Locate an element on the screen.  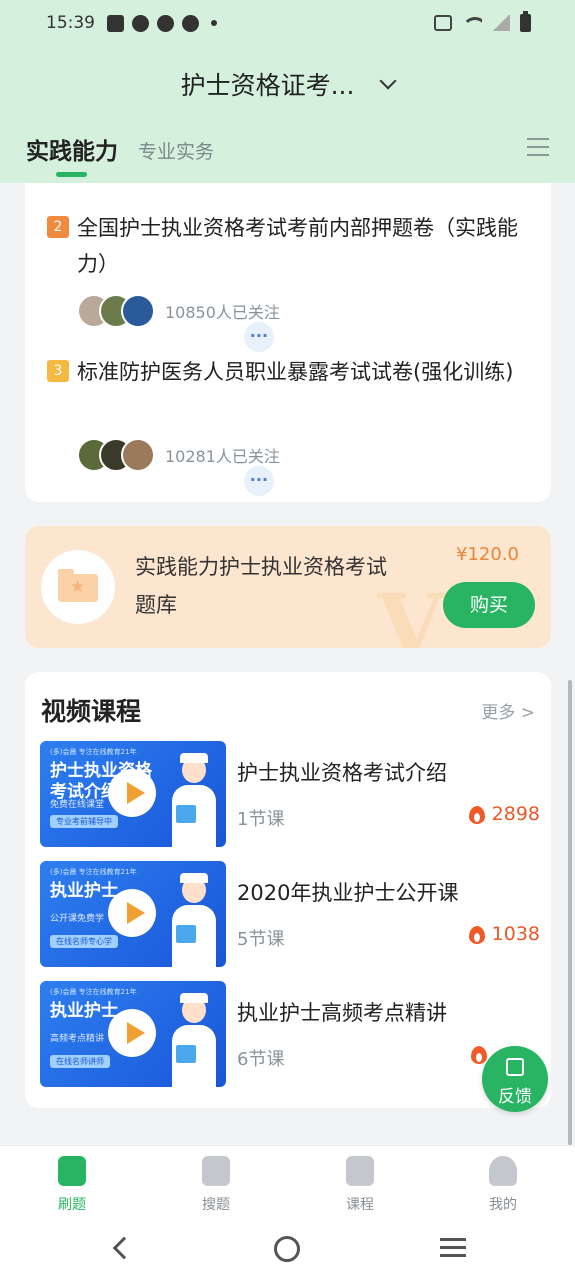
practice-icon is located at coordinates (72, 1171).